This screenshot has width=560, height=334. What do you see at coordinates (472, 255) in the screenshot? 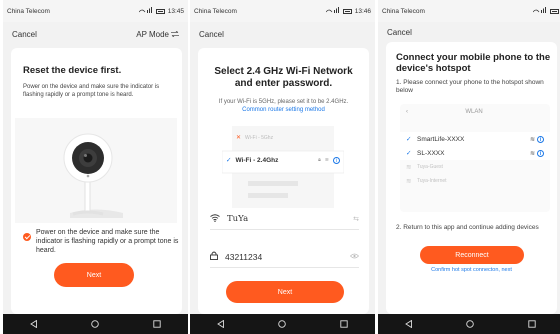
I see `reconnect-button: Reconnect` at bounding box center [472, 255].